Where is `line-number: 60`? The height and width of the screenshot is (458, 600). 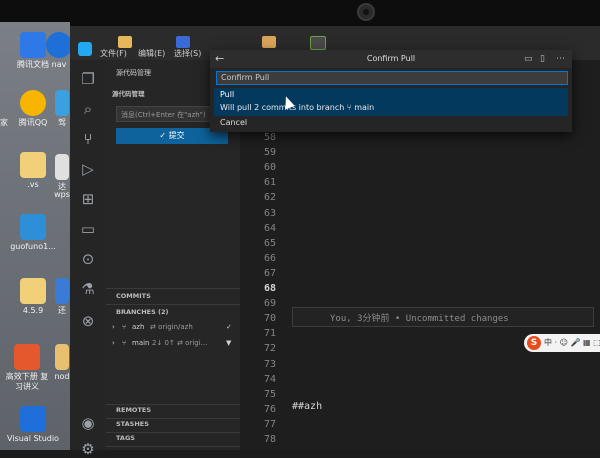
line-number: 60 is located at coordinates (269, 168).